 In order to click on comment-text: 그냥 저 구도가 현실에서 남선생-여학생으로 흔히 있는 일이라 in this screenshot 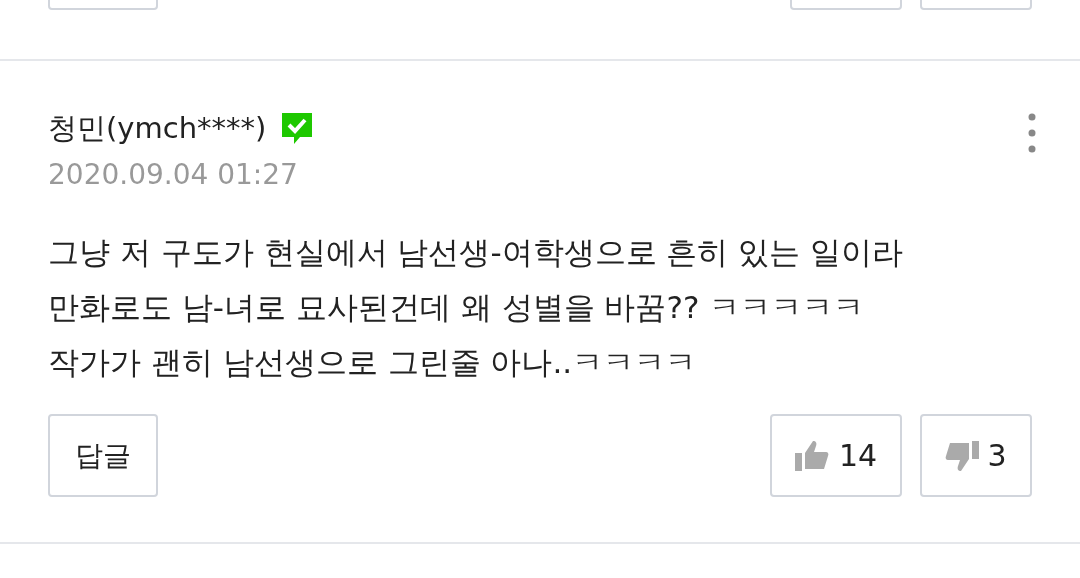, I will do `click(476, 252)`.